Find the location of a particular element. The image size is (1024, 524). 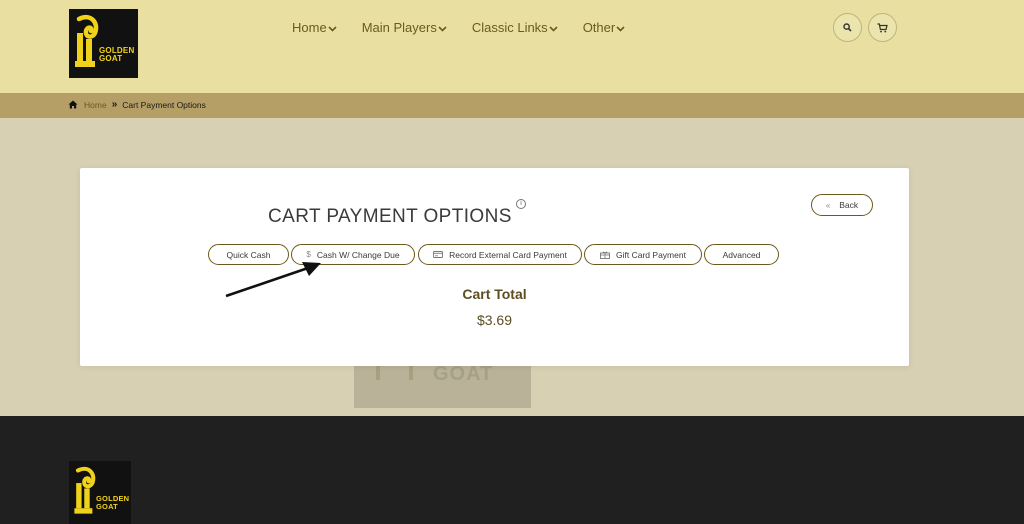

gift-icon is located at coordinates (605, 255).